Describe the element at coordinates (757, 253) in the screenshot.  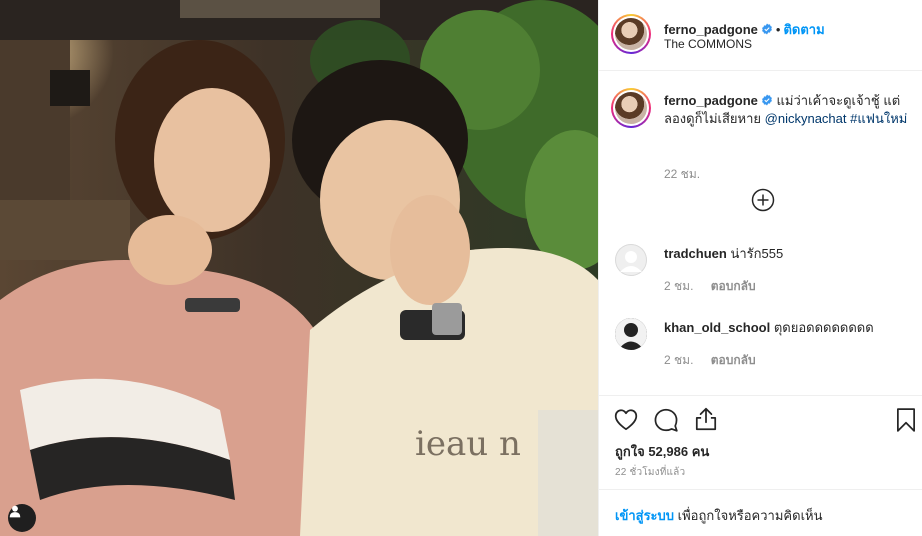
I see `comment-text: น่ารัก555` at that location.